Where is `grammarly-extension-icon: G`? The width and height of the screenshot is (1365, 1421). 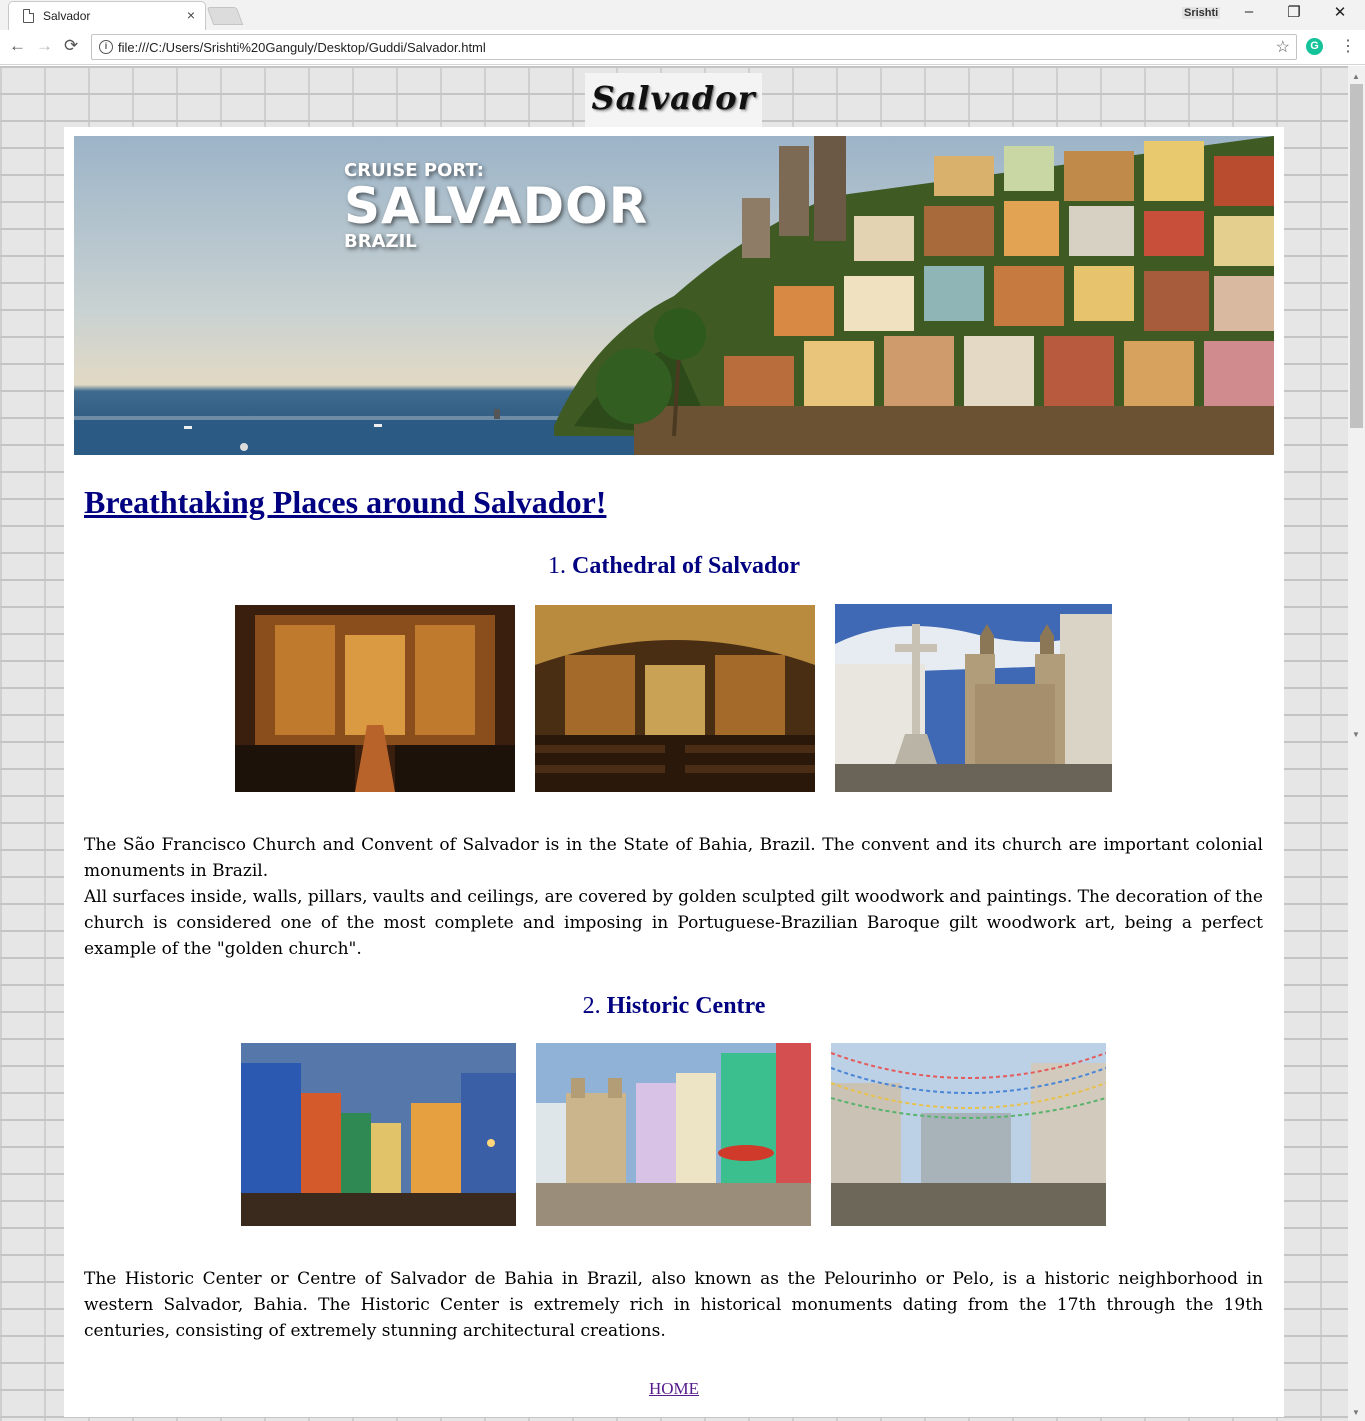 grammarly-extension-icon: G is located at coordinates (1314, 46).